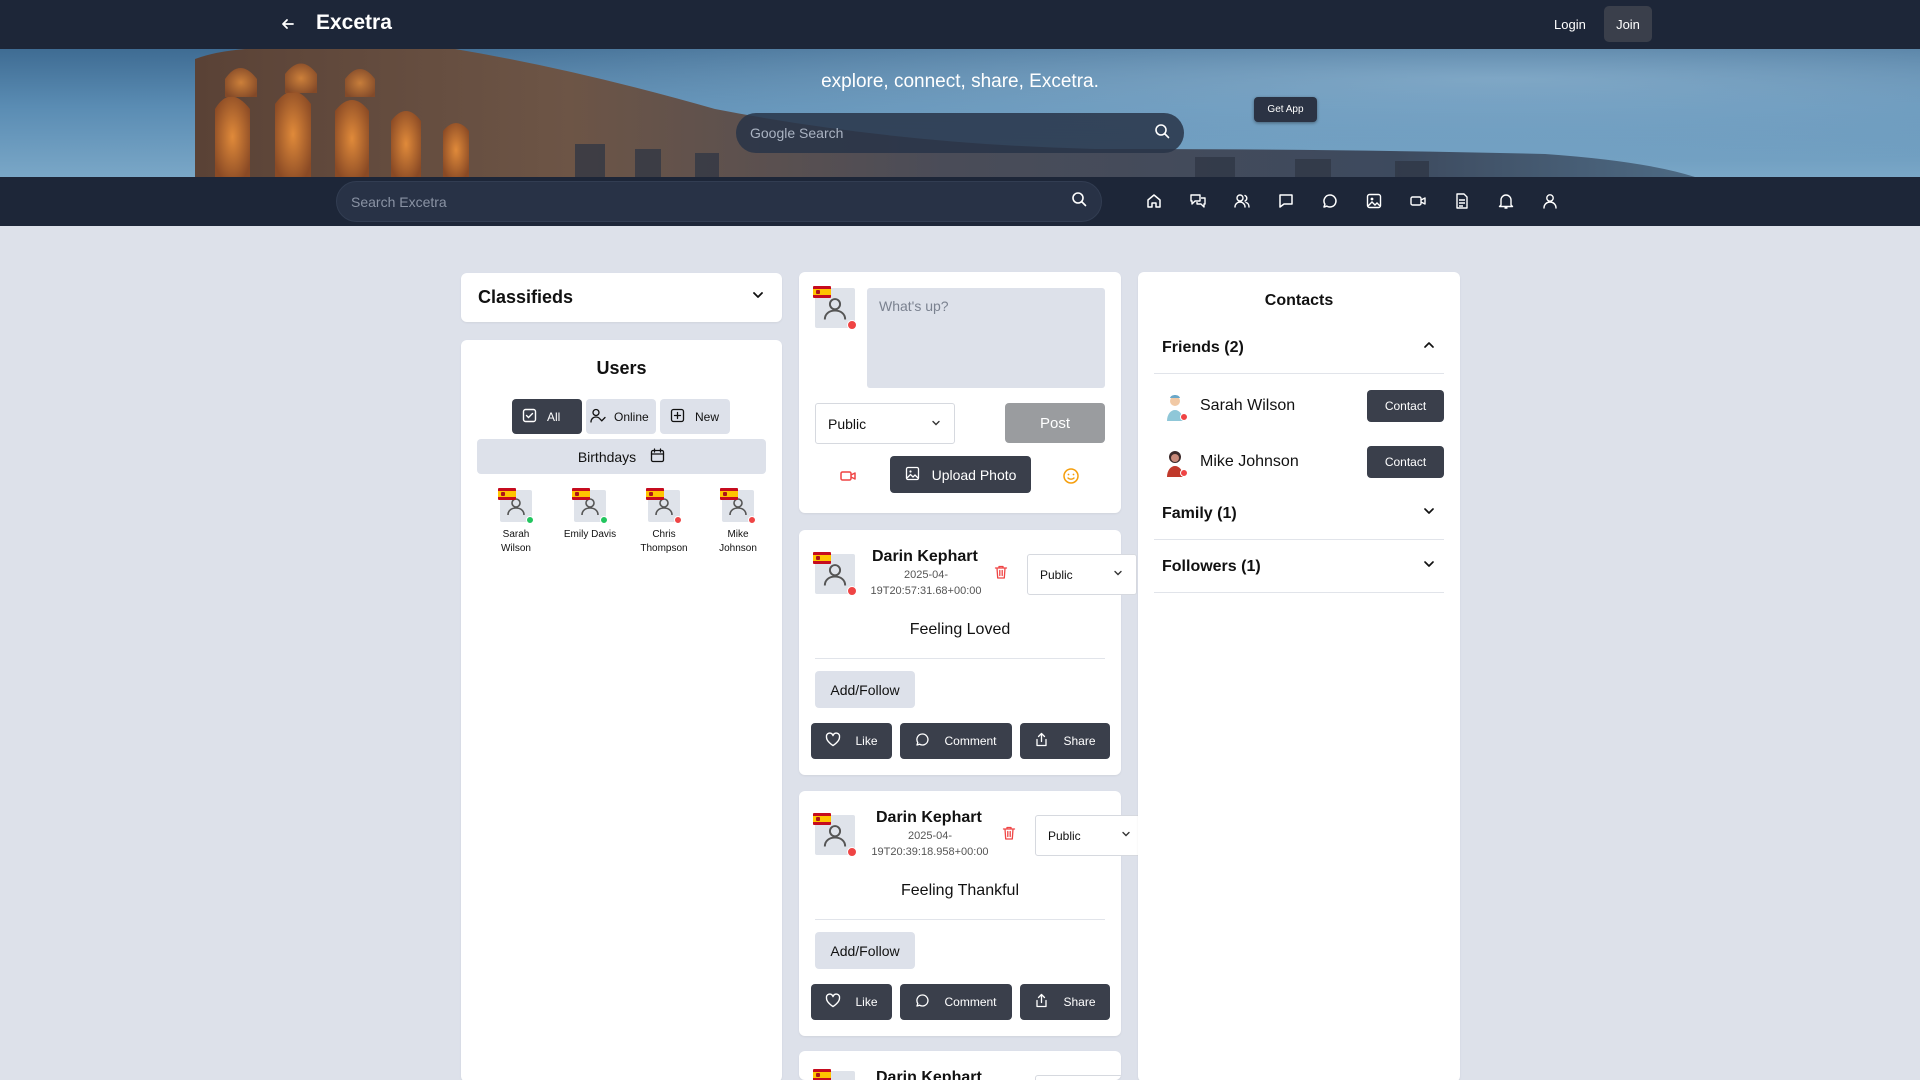  Describe the element at coordinates (1199, 513) in the screenshot. I see `family-section-label: Family (1)` at that location.